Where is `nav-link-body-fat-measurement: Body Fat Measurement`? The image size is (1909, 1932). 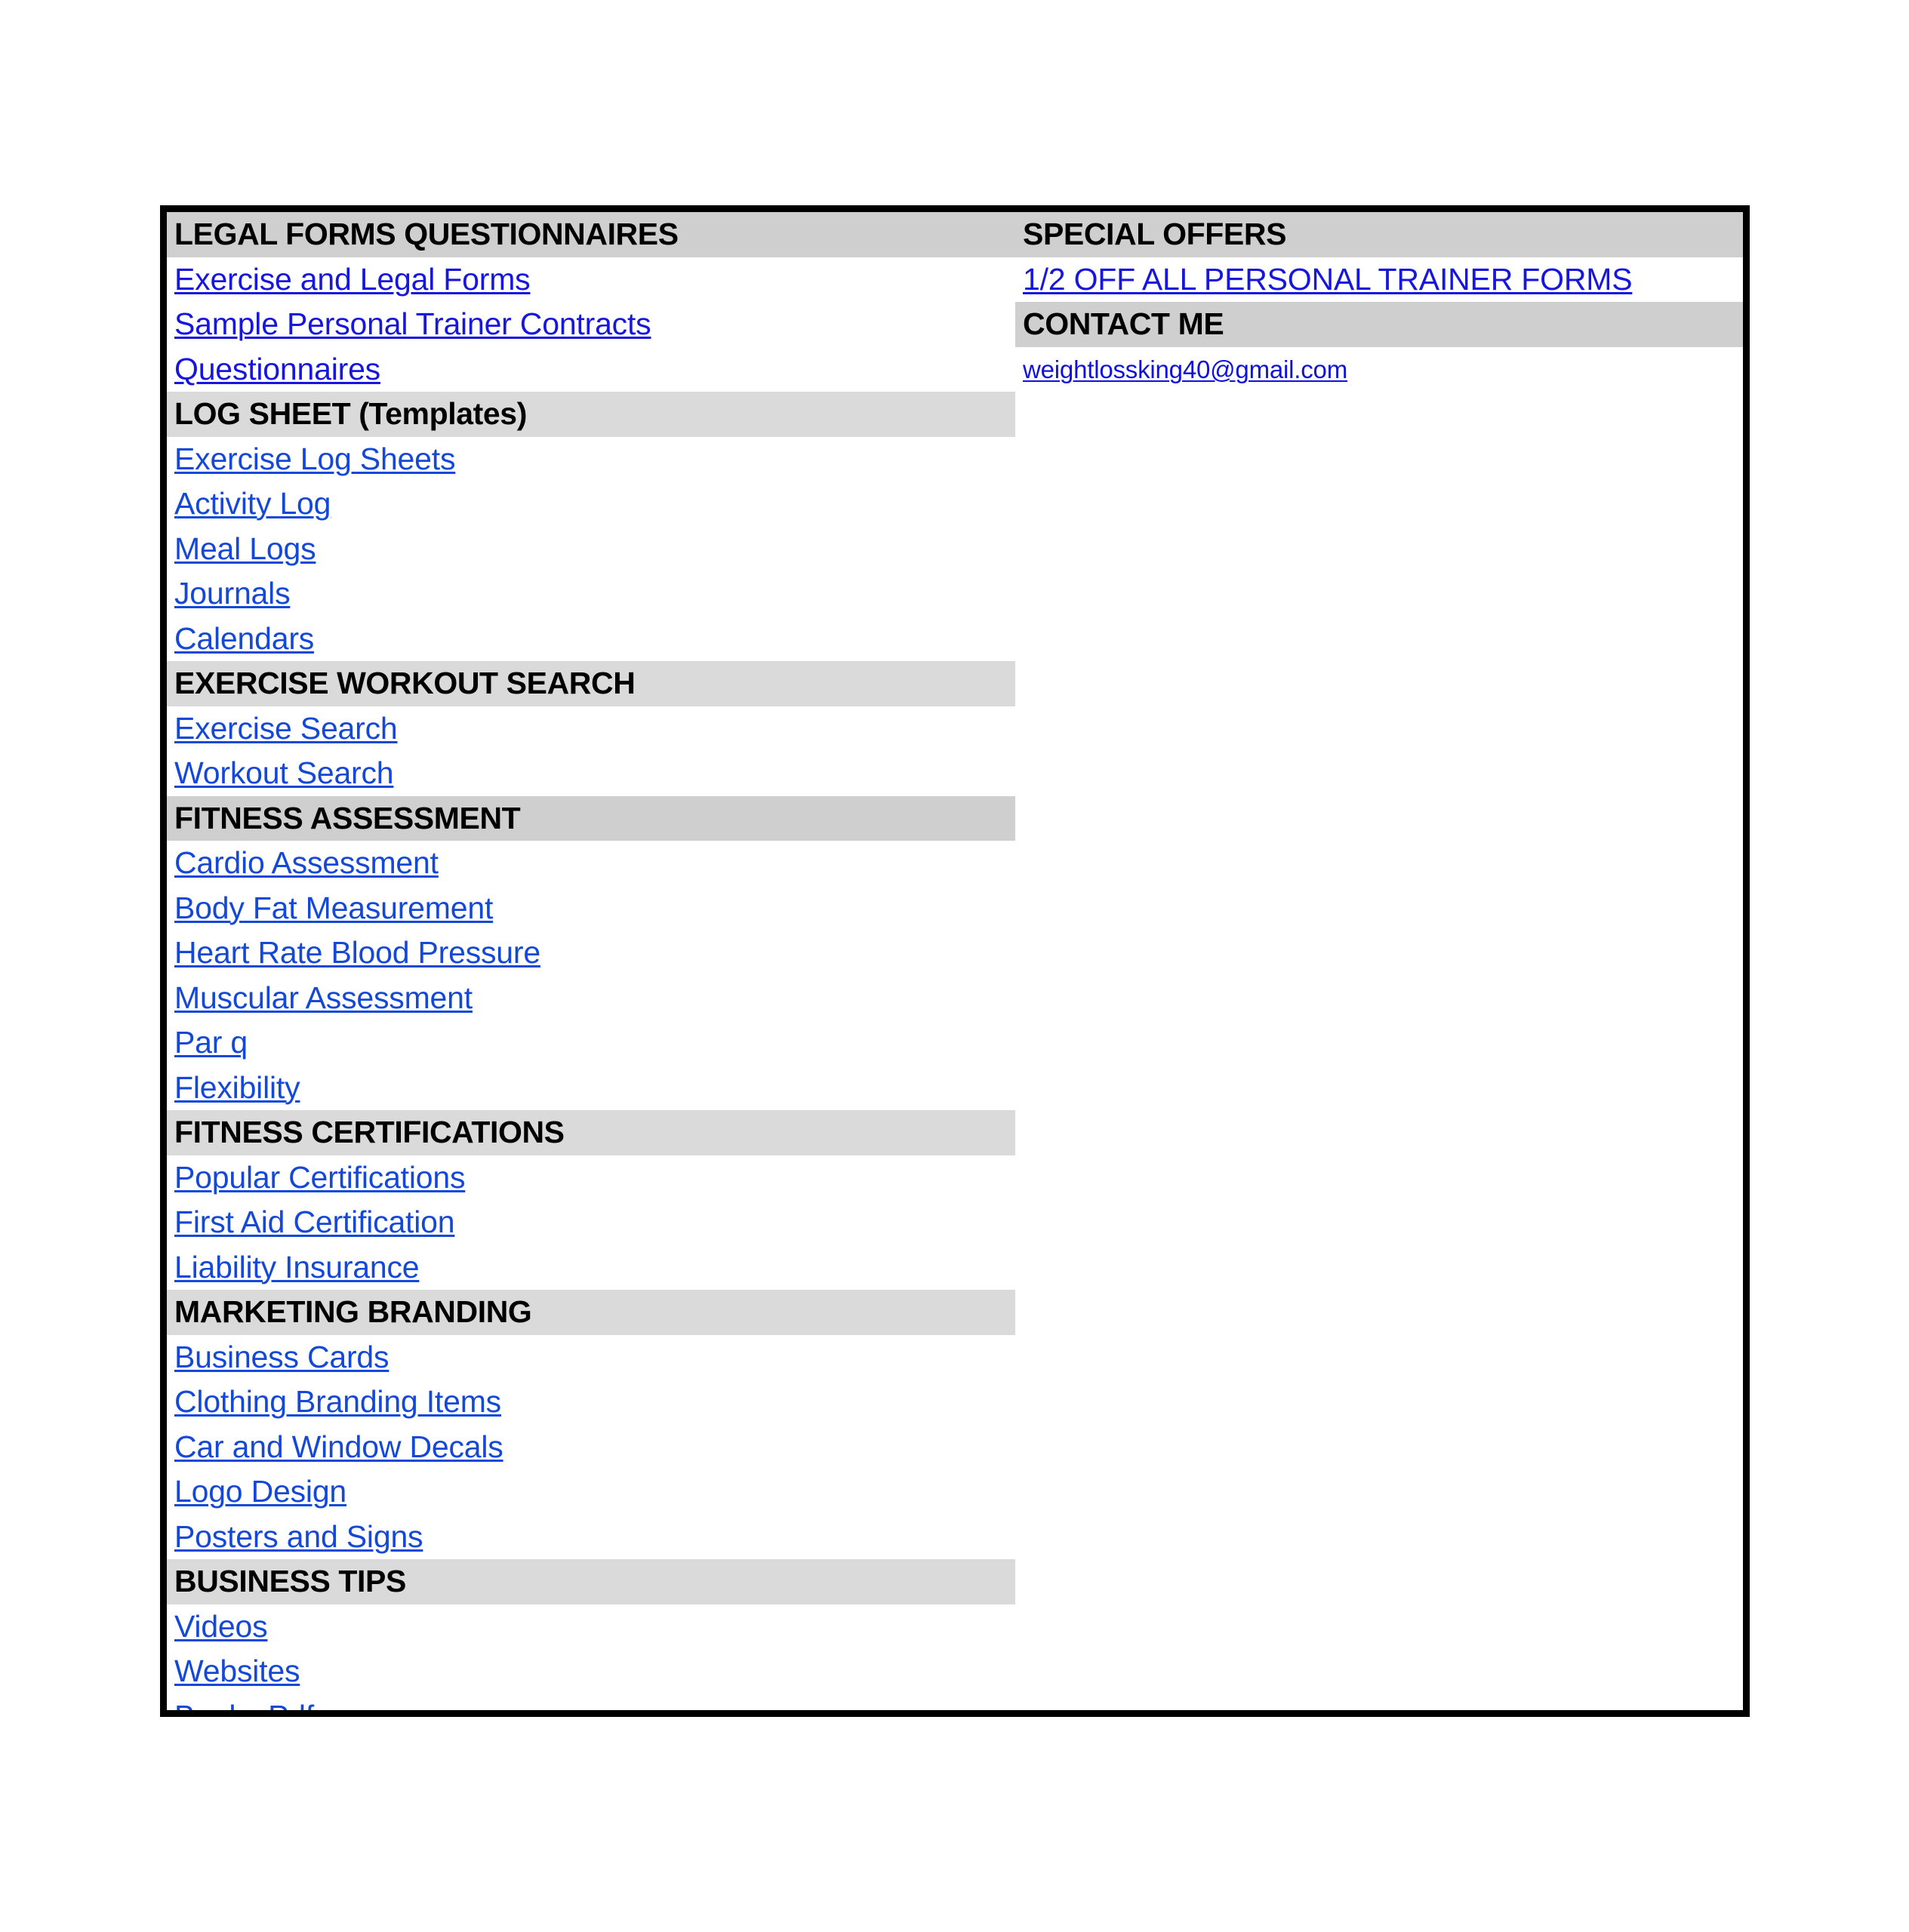 nav-link-body-fat-measurement: Body Fat Measurement is located at coordinates (334, 908).